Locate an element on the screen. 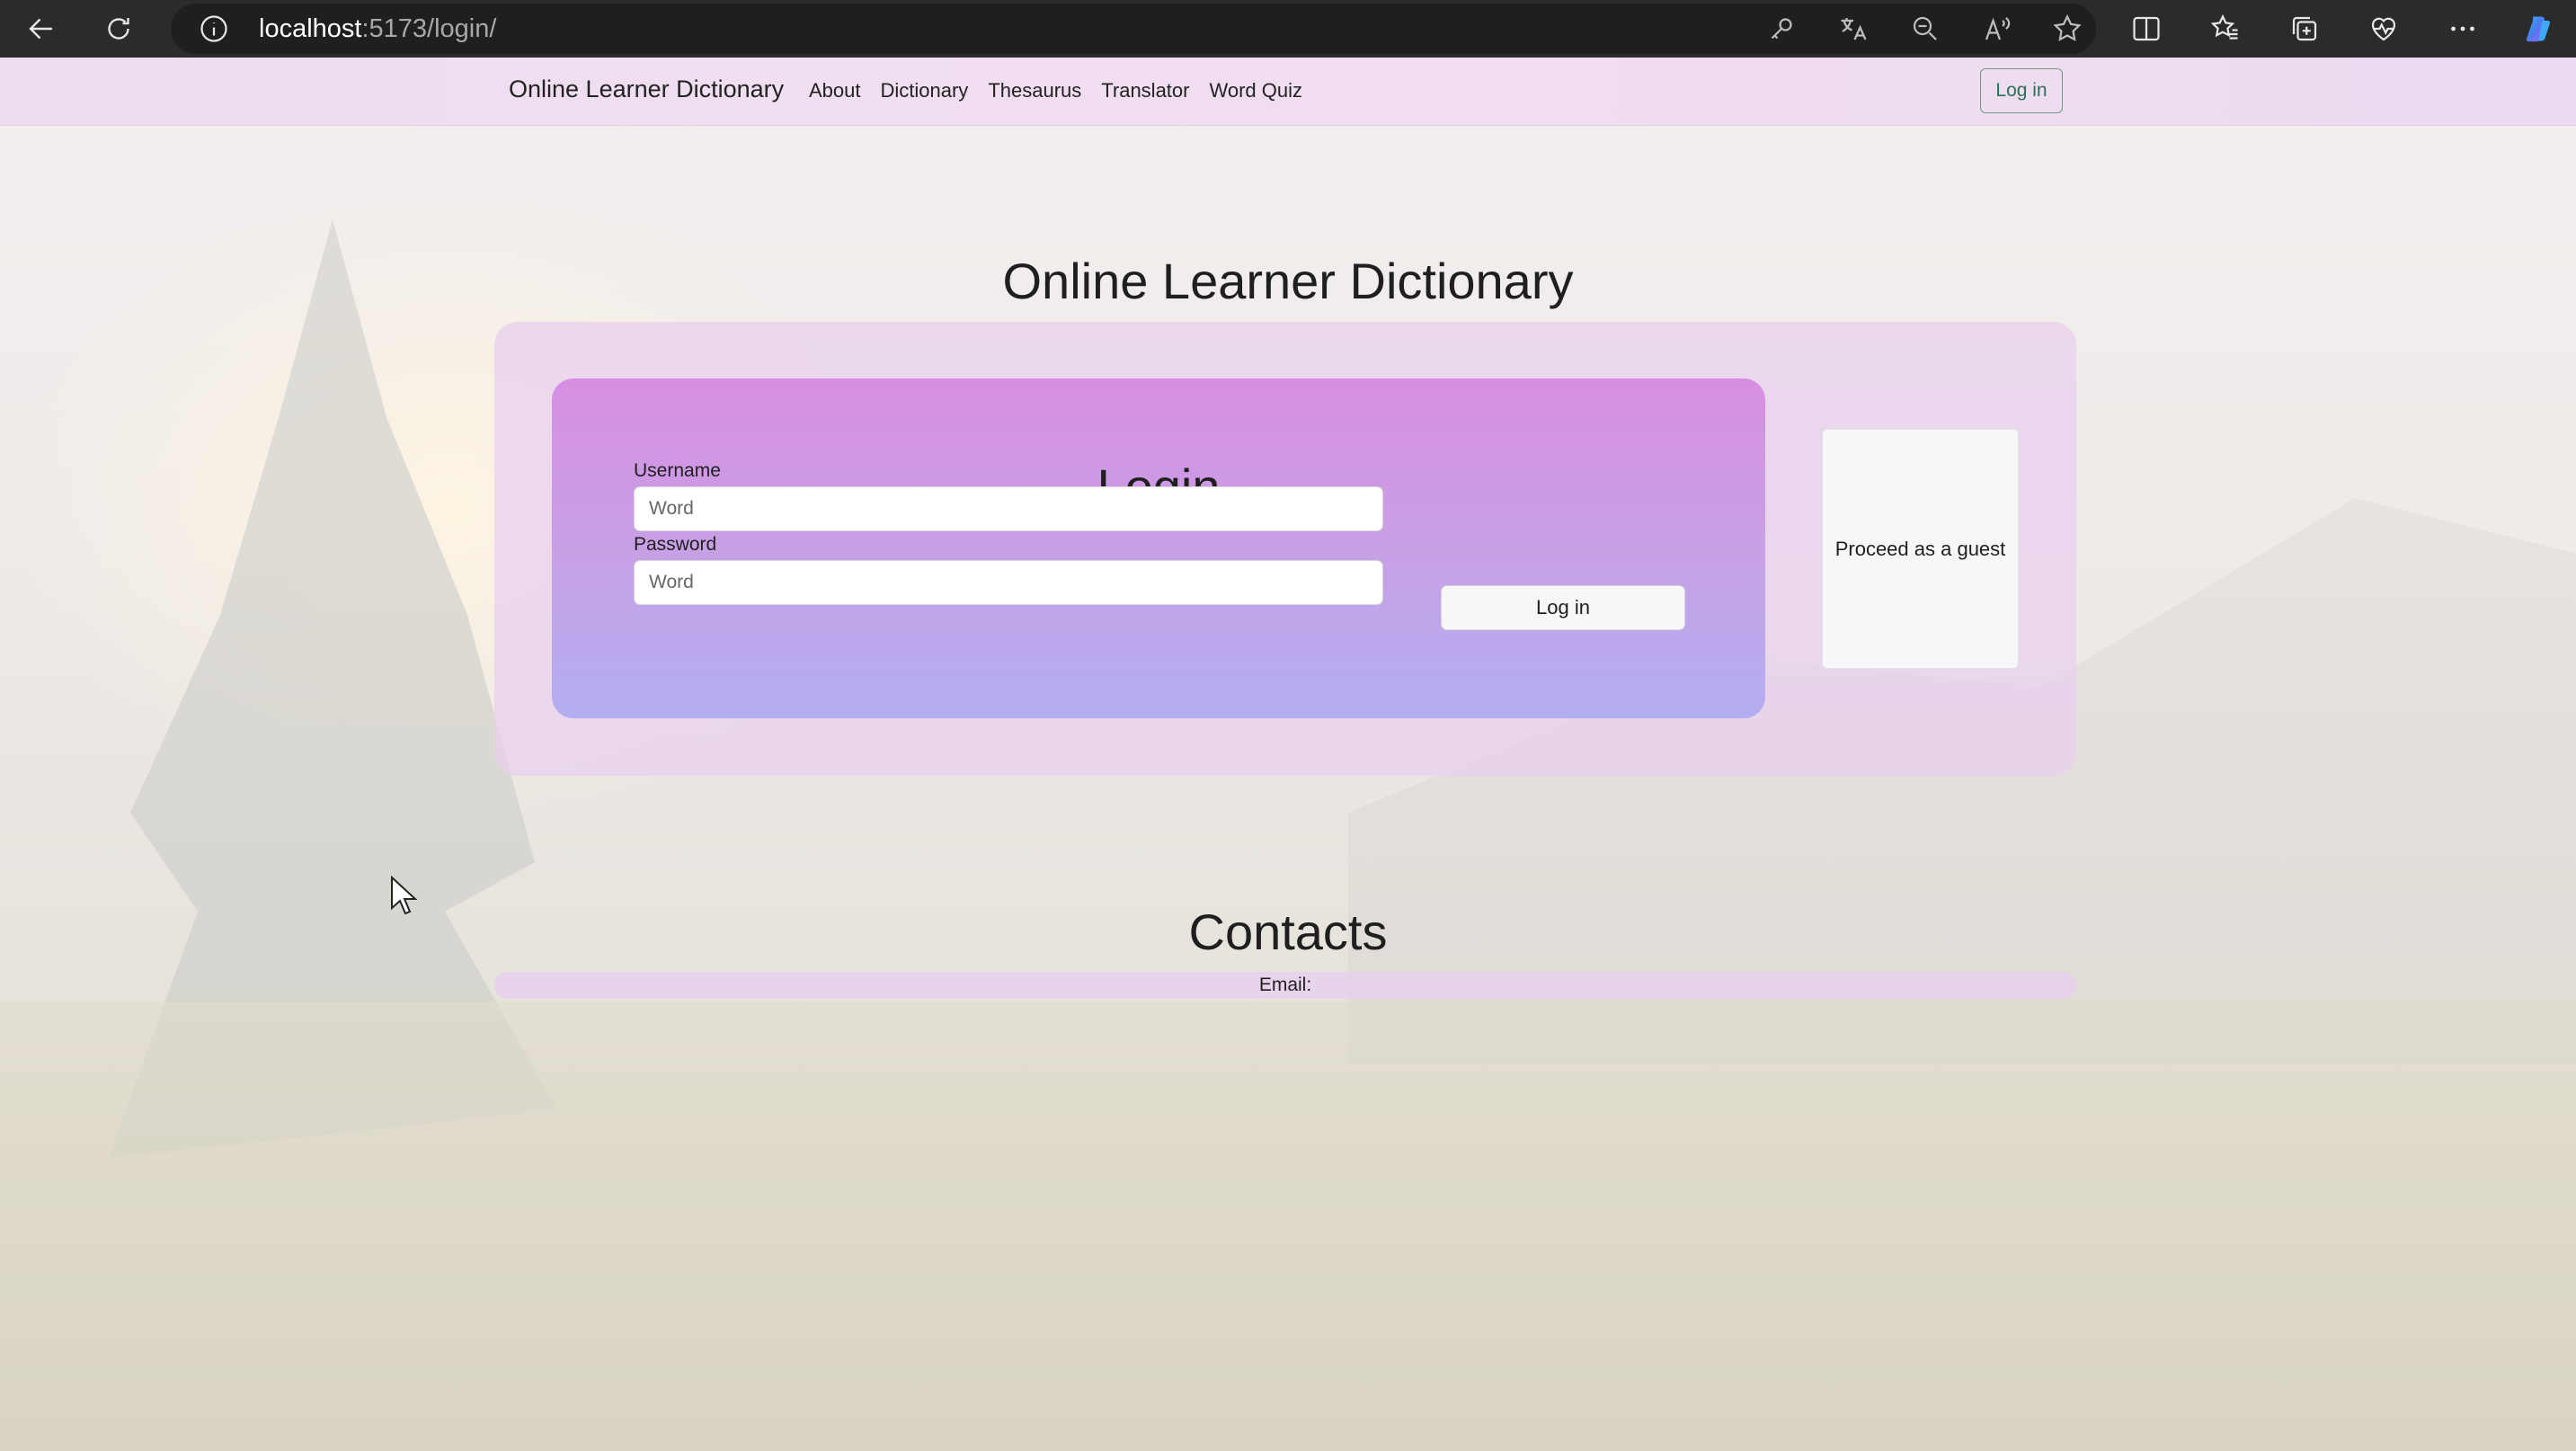 This screenshot has height=1451, width=2576. username-label: Username is located at coordinates (677, 470).